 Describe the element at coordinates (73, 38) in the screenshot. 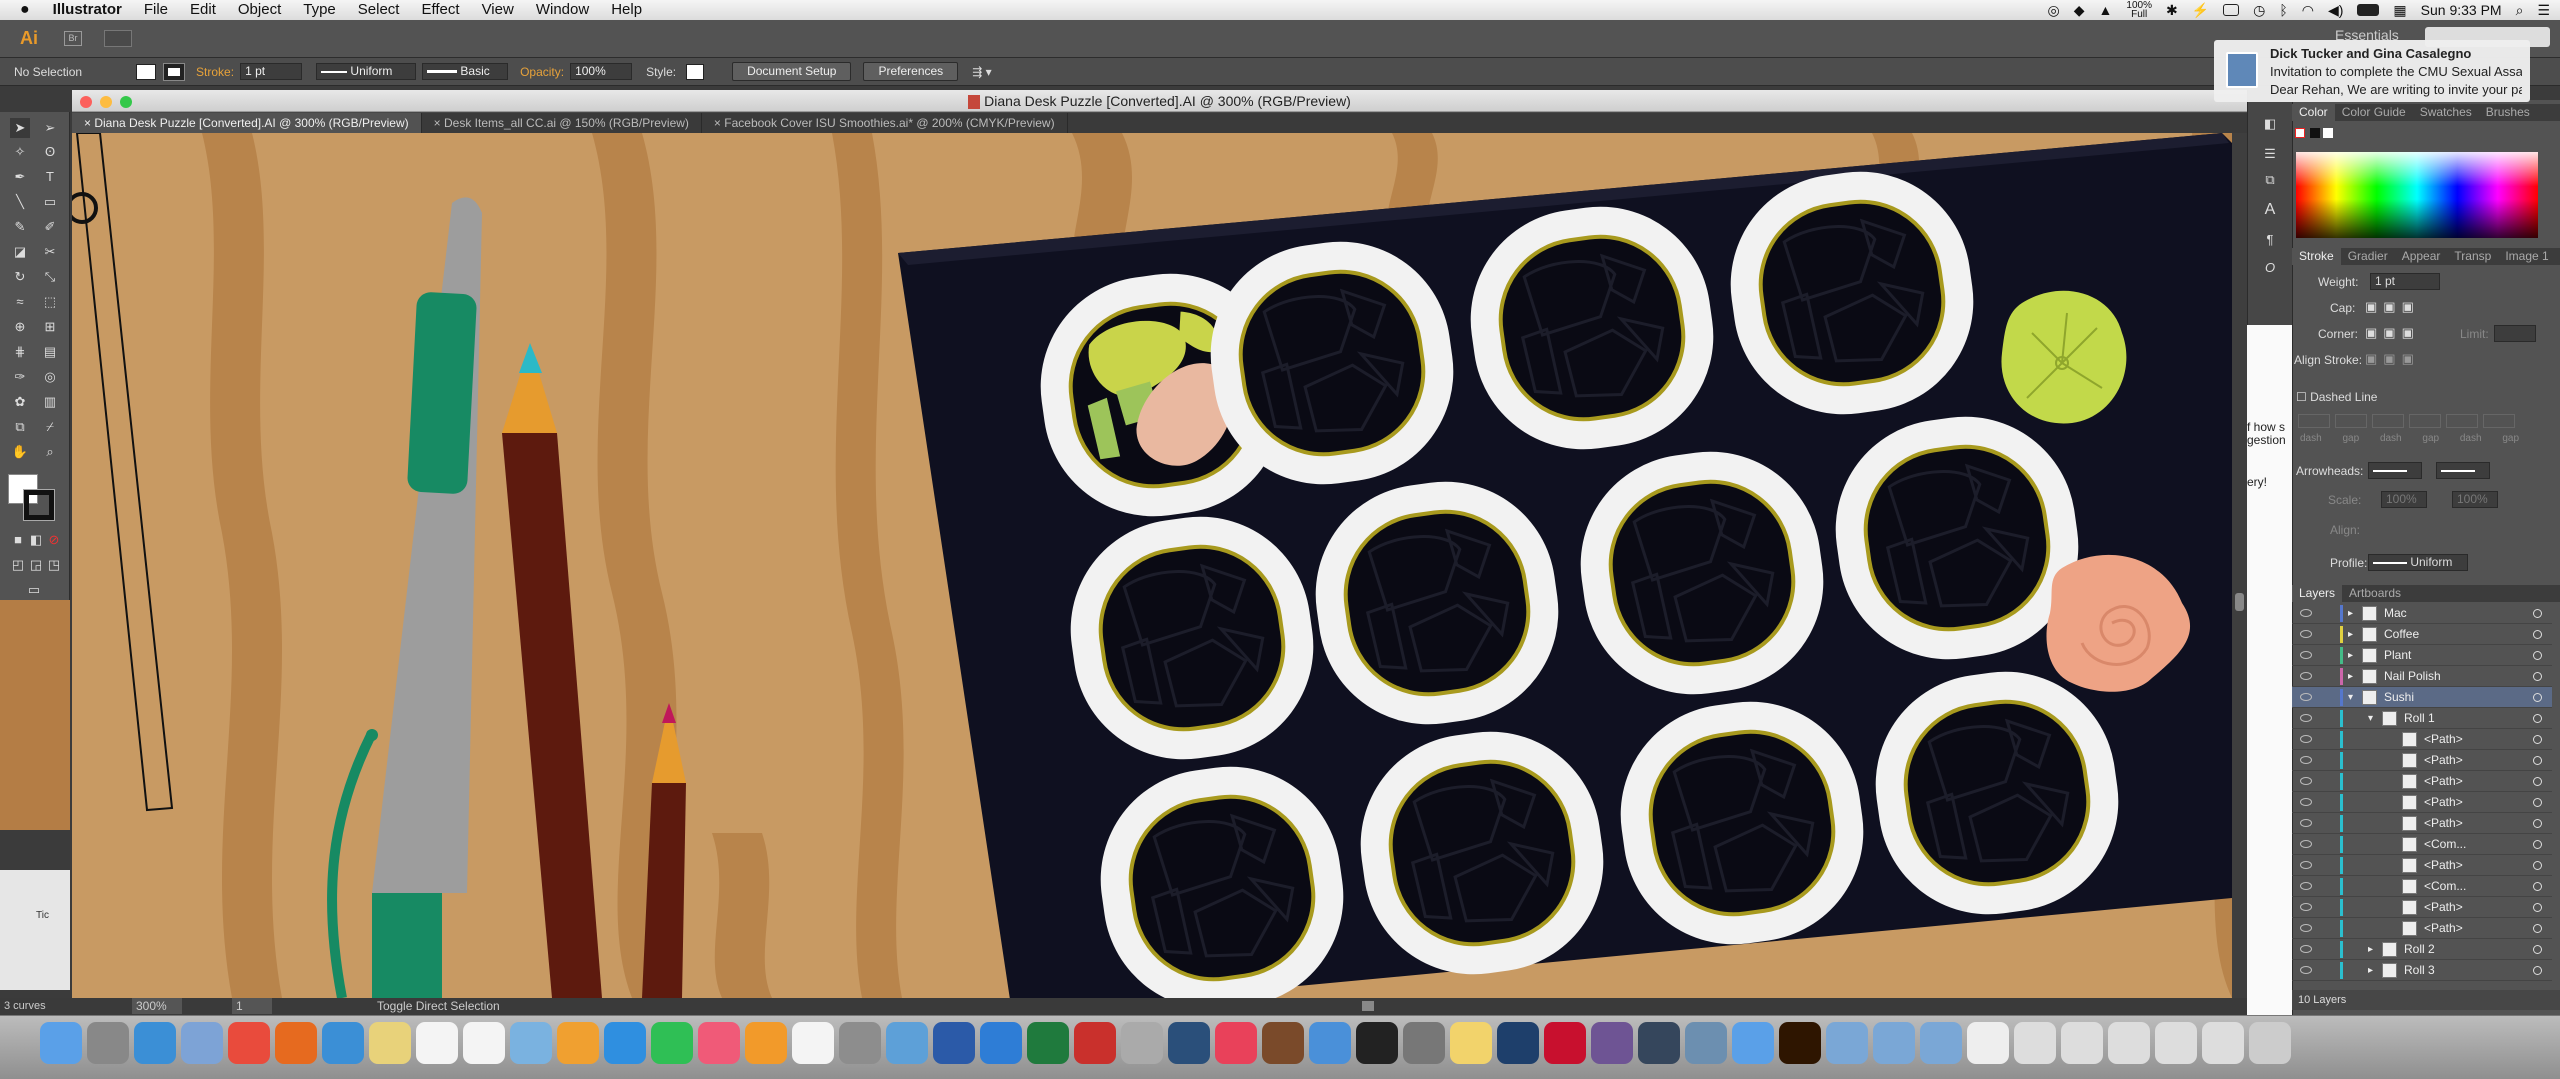

I see `bridge-button: Br` at that location.